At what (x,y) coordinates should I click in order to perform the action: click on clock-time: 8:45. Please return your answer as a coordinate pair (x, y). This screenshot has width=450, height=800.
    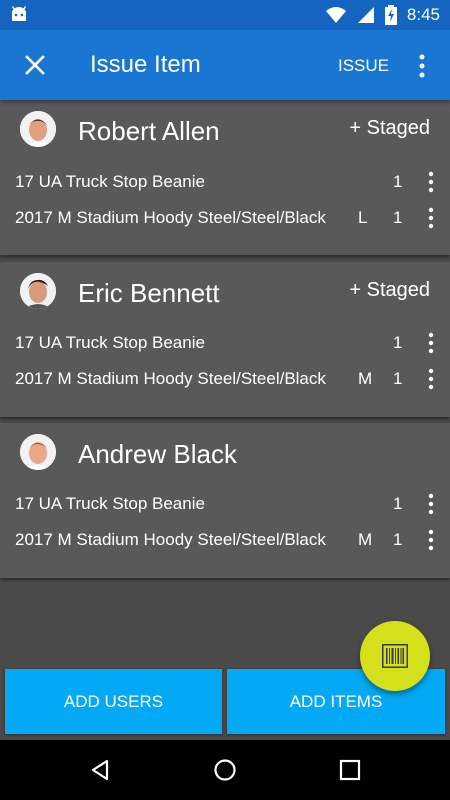
    Looking at the image, I should click on (423, 14).